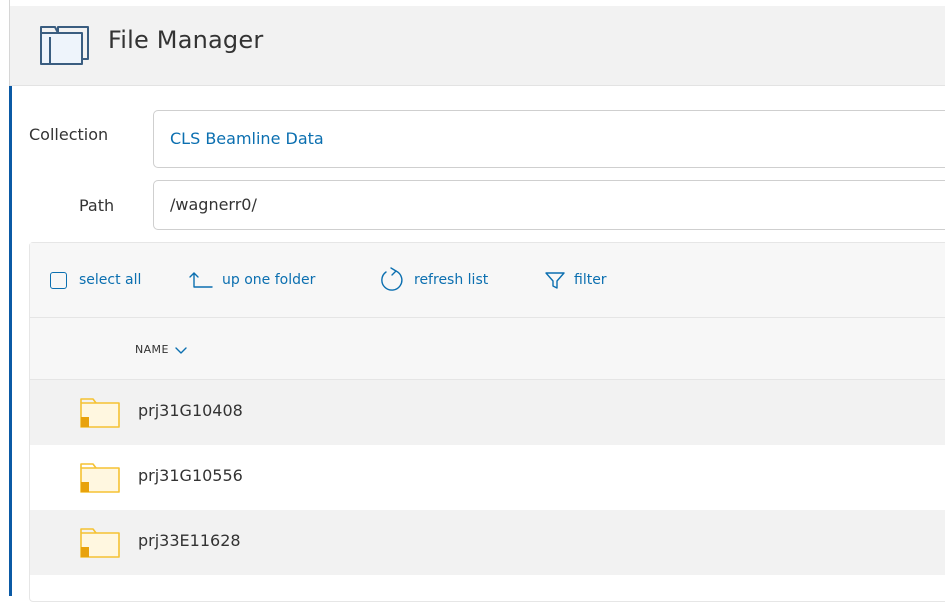  I want to click on filter-label: filter, so click(590, 280).